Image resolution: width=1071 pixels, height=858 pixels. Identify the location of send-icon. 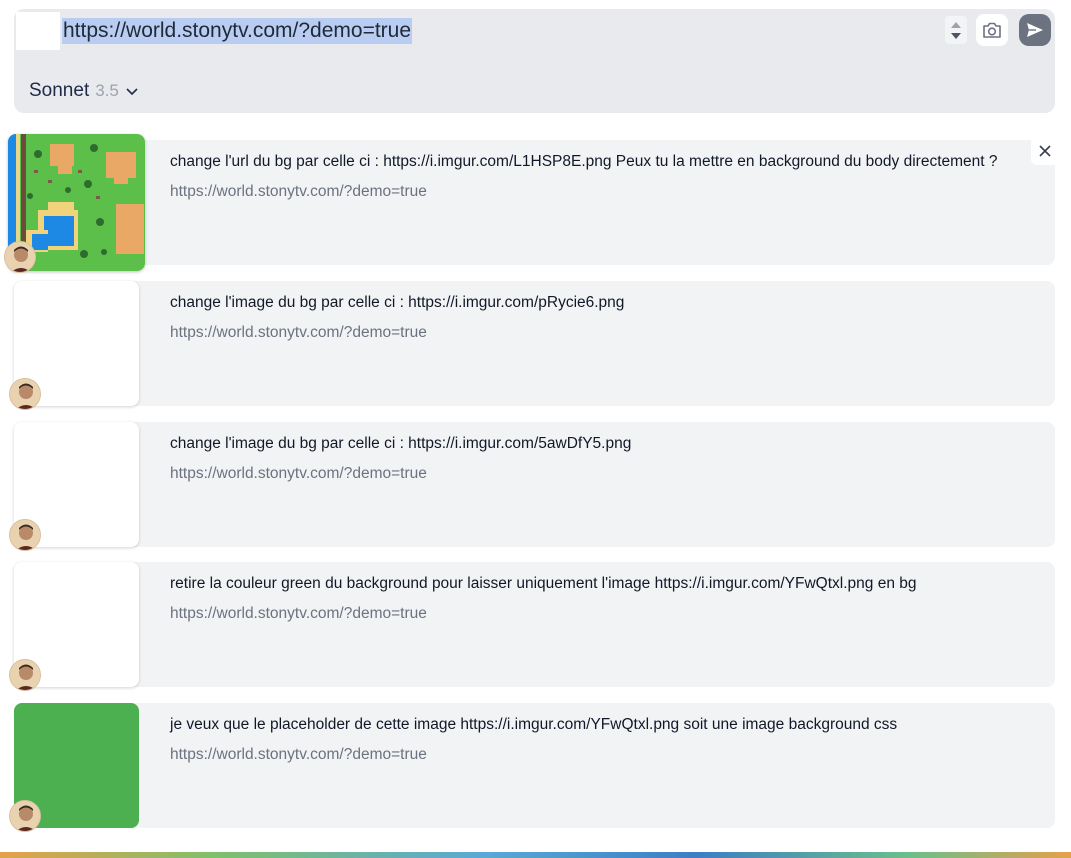
(1035, 30).